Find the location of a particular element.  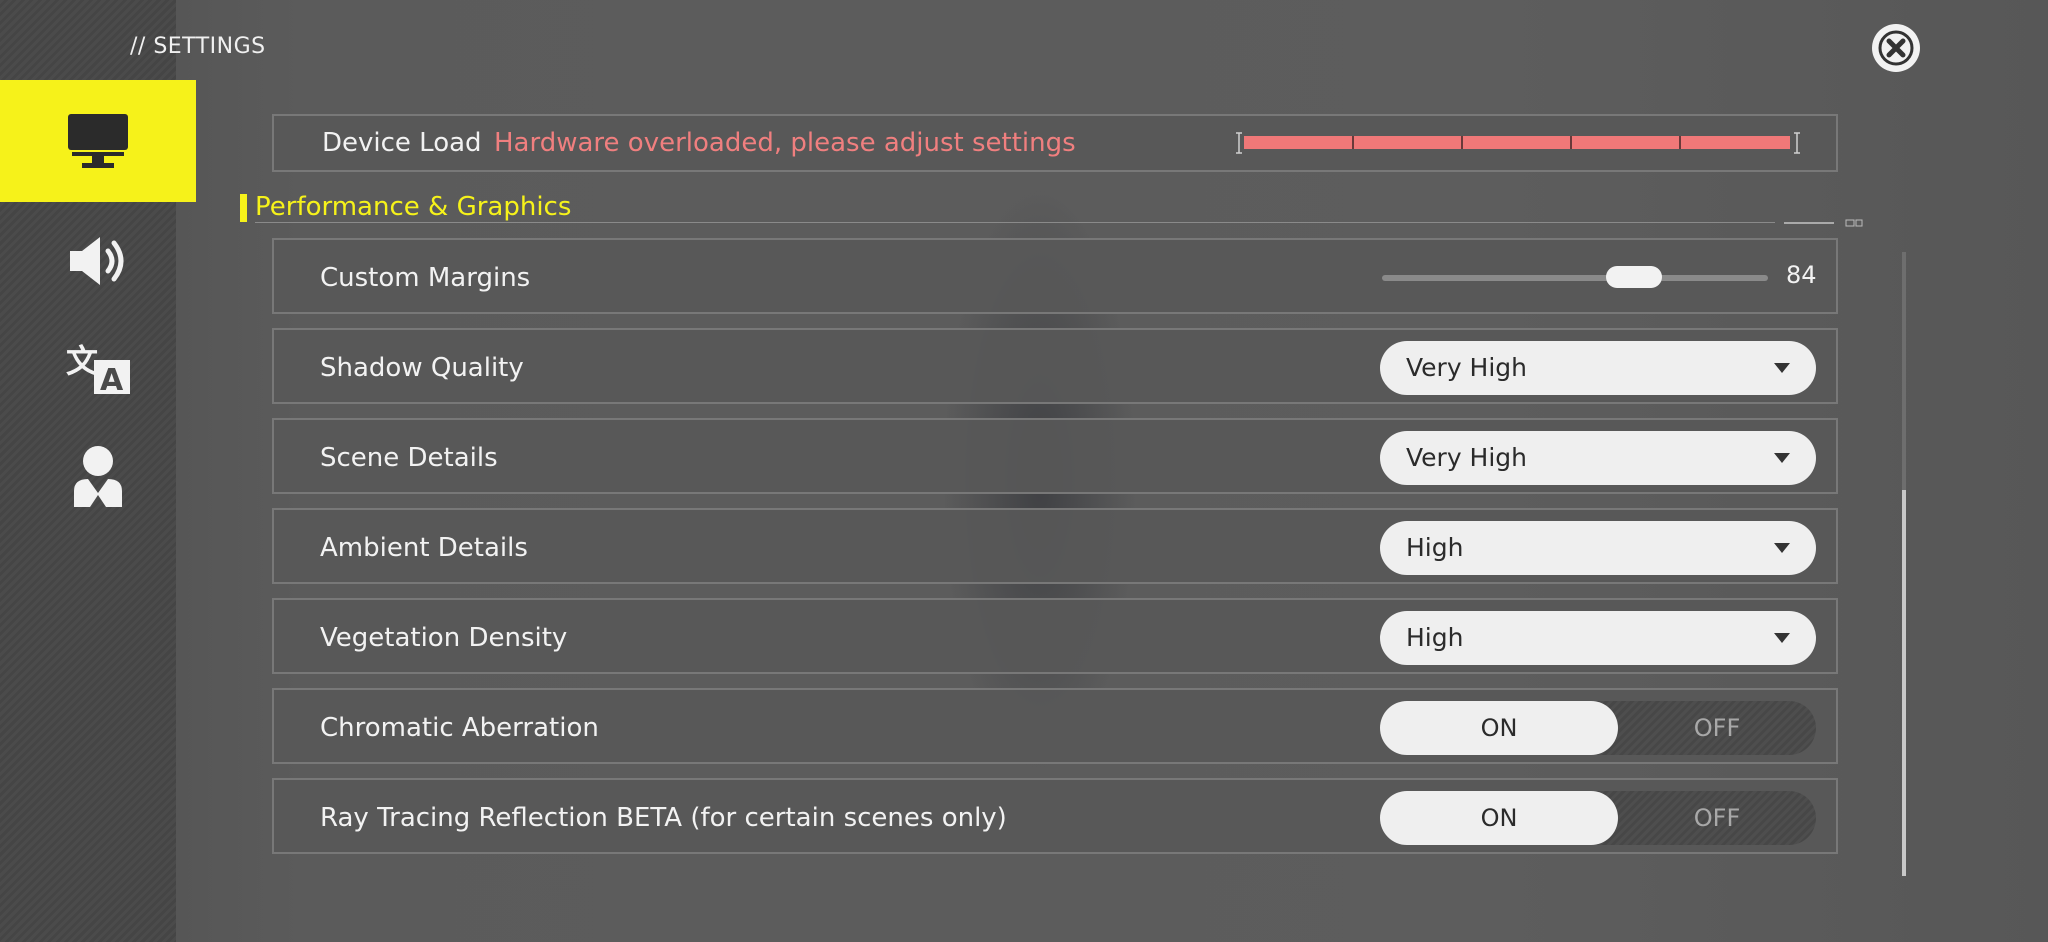

setting-row-chromatic-aberration: Chromatic Aberration ON OFF is located at coordinates (1055, 726).